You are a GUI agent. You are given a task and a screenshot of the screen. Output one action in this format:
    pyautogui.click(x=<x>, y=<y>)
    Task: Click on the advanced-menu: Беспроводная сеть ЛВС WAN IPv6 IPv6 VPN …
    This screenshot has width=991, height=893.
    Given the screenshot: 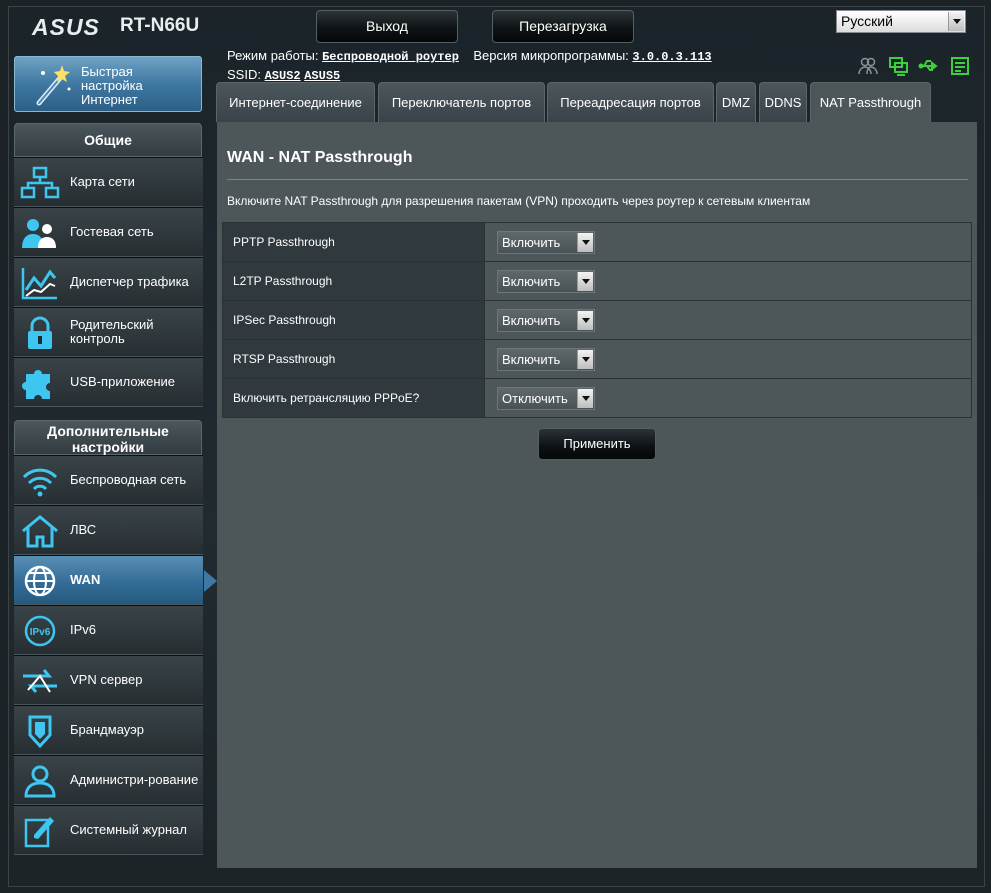 What is the action you would take?
    pyautogui.click(x=115, y=655)
    